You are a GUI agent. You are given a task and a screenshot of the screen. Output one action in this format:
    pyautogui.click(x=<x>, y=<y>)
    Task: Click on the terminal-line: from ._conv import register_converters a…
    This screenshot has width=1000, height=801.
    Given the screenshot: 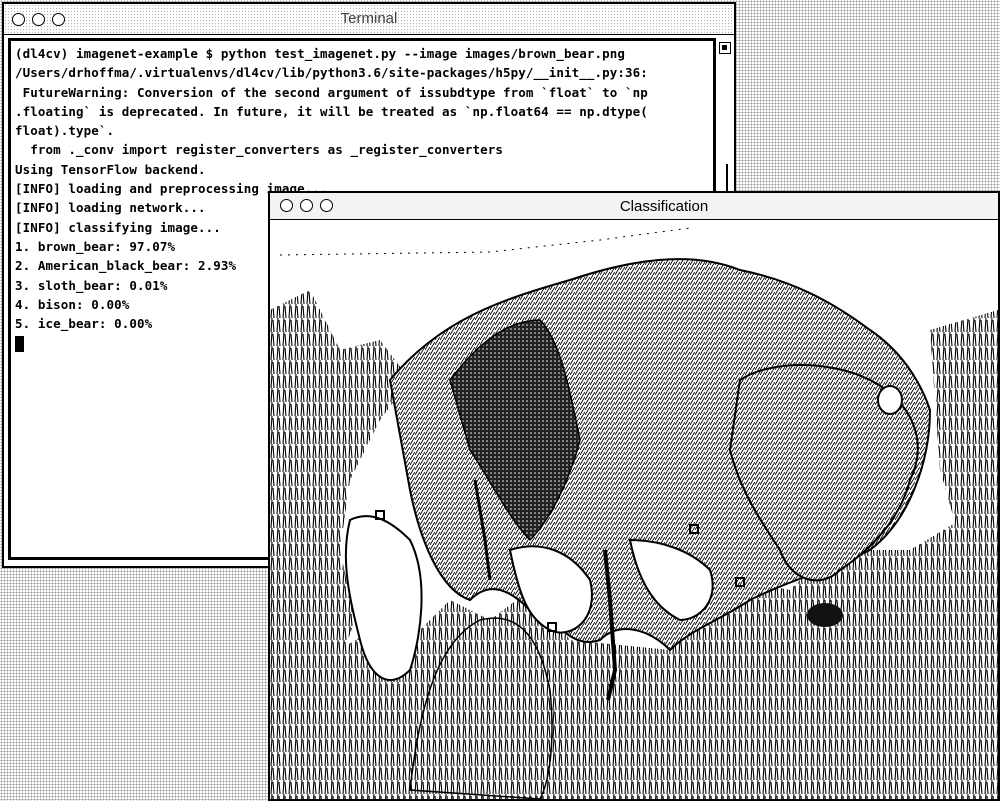 What is the action you would take?
    pyautogui.click(x=259, y=150)
    